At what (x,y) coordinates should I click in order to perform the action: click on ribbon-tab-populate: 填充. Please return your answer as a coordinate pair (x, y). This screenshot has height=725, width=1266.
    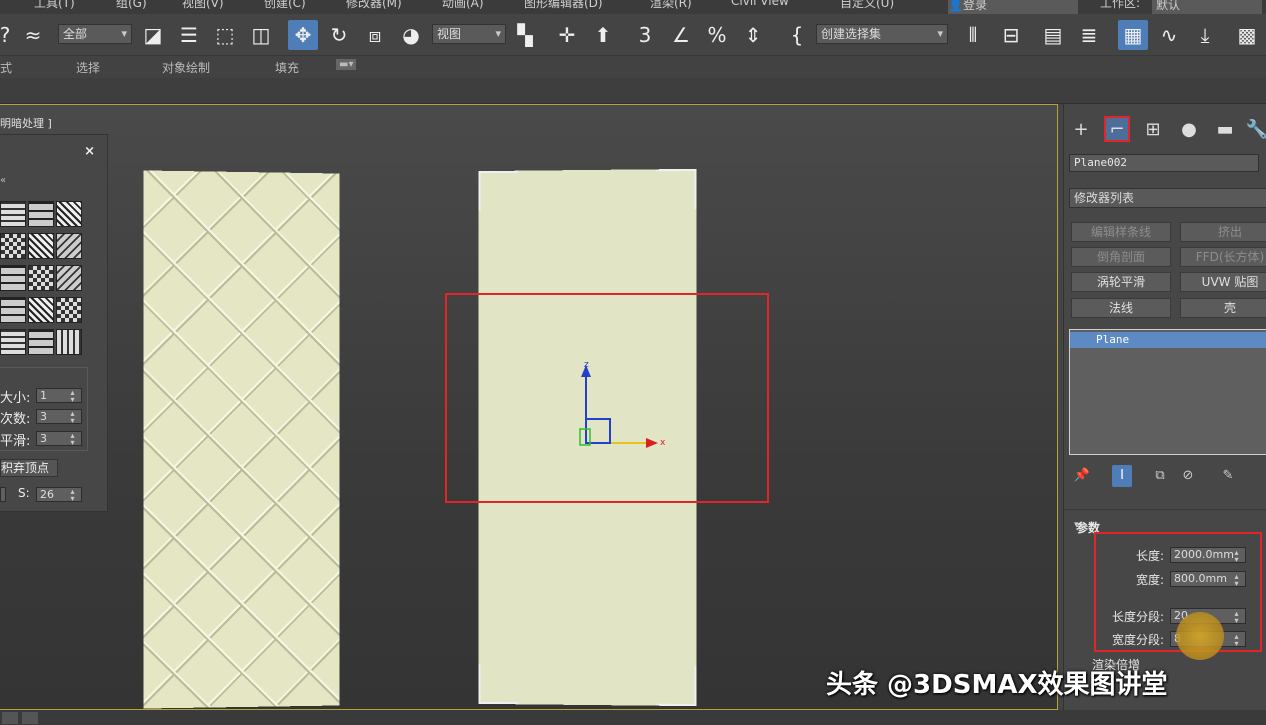
    Looking at the image, I should click on (287, 67).